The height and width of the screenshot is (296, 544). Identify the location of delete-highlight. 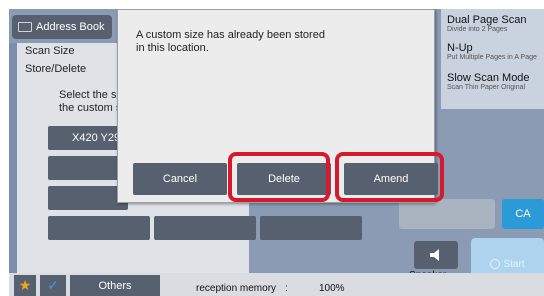
(279, 177).